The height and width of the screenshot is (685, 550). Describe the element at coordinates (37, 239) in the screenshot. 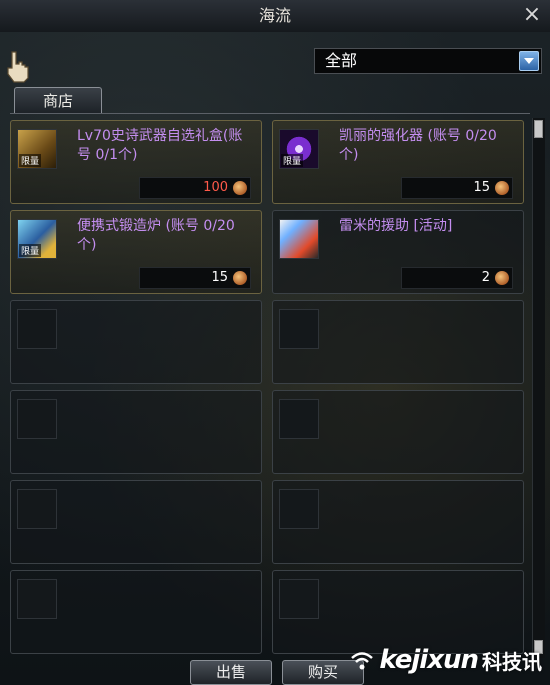

I see `forge-icon: 限量` at that location.